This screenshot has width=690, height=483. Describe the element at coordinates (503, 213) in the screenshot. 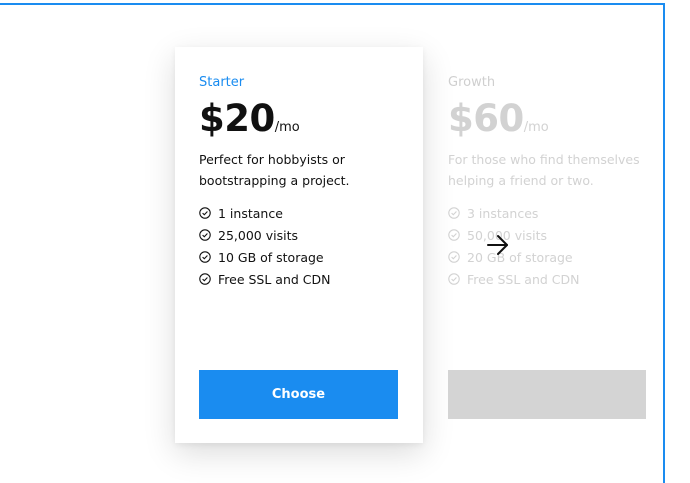

I see `feature-label: 3 instances` at that location.